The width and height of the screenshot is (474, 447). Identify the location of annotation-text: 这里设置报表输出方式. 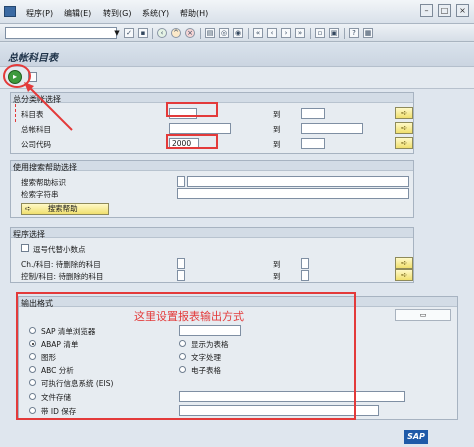
(189, 316).